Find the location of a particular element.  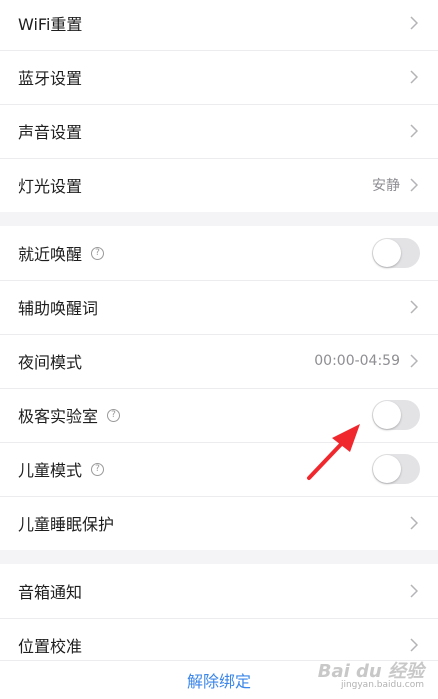

light-mode-value: 安静 is located at coordinates (386, 186).